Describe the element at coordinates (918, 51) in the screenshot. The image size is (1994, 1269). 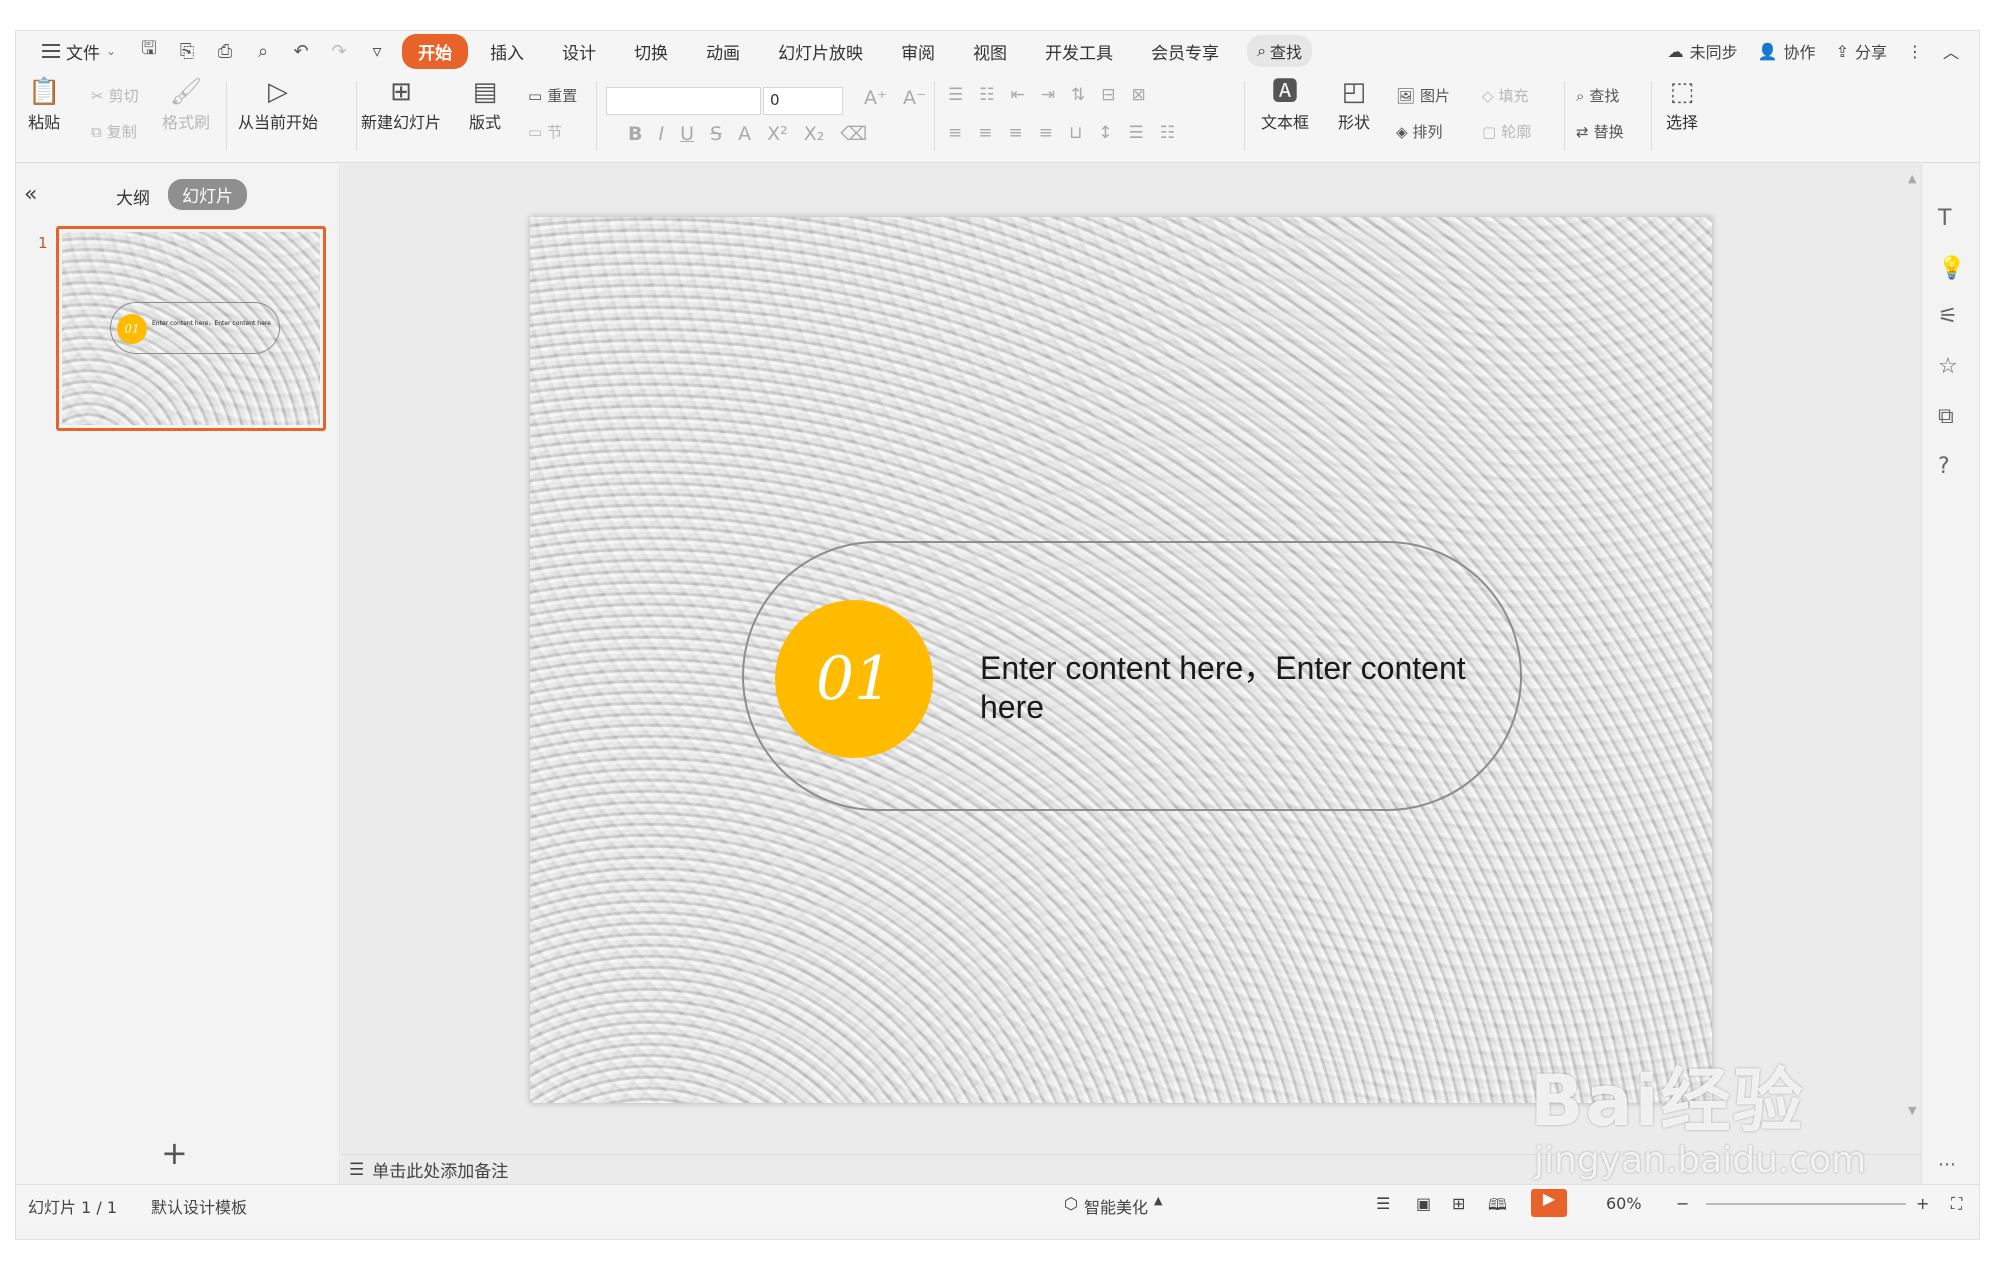
I see `tab-review: 审阅` at that location.